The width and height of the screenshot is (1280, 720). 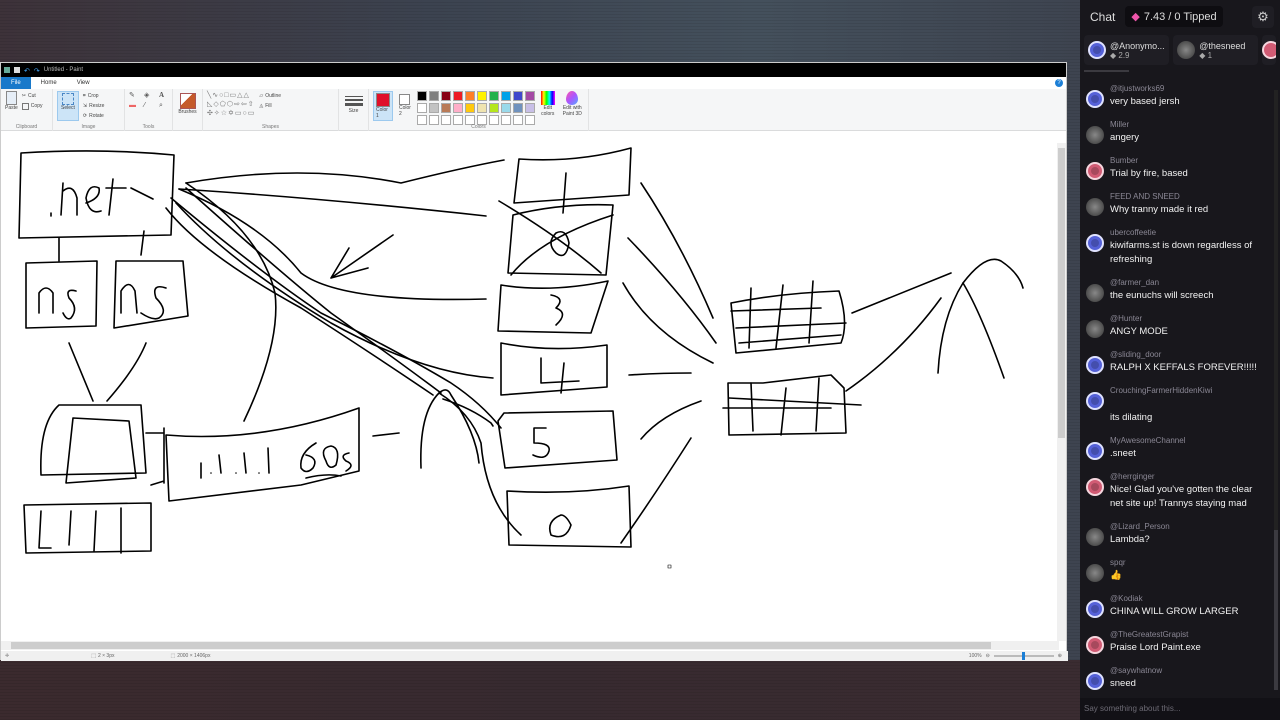 What do you see at coordinates (1188, 440) in the screenshot?
I see `chat-username: MyAwesomeChannel` at bounding box center [1188, 440].